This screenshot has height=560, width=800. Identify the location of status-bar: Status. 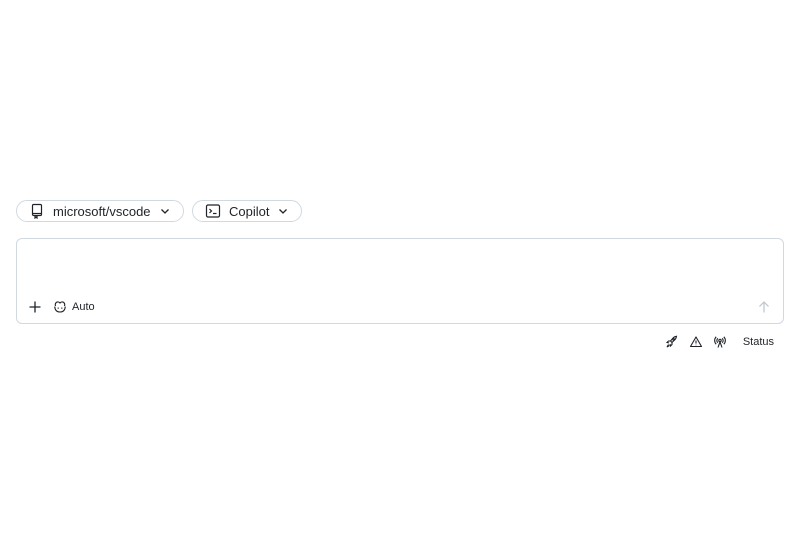
(719, 342).